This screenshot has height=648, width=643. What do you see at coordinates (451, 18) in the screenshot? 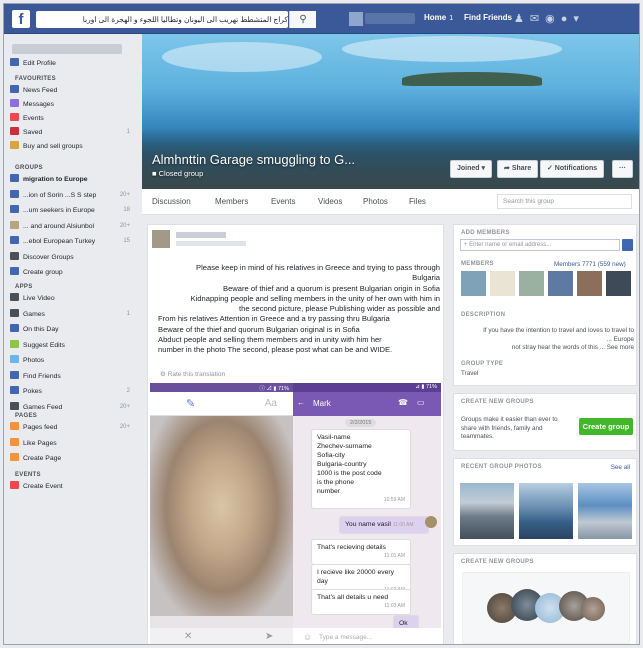
I see `home-badge: 1` at bounding box center [451, 18].